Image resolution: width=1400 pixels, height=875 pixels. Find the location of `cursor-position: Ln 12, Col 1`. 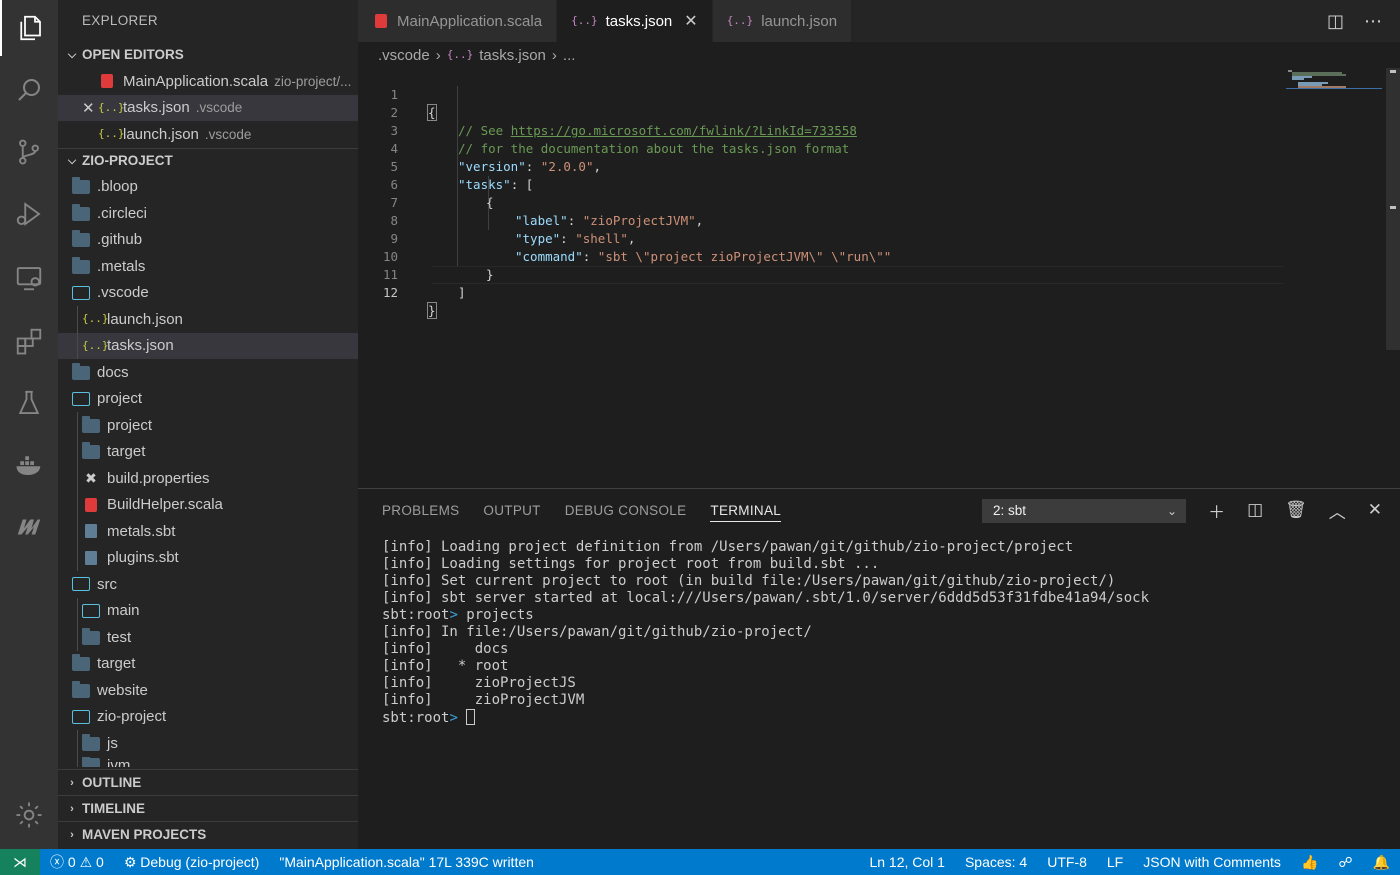

cursor-position: Ln 12, Col 1 is located at coordinates (907, 862).